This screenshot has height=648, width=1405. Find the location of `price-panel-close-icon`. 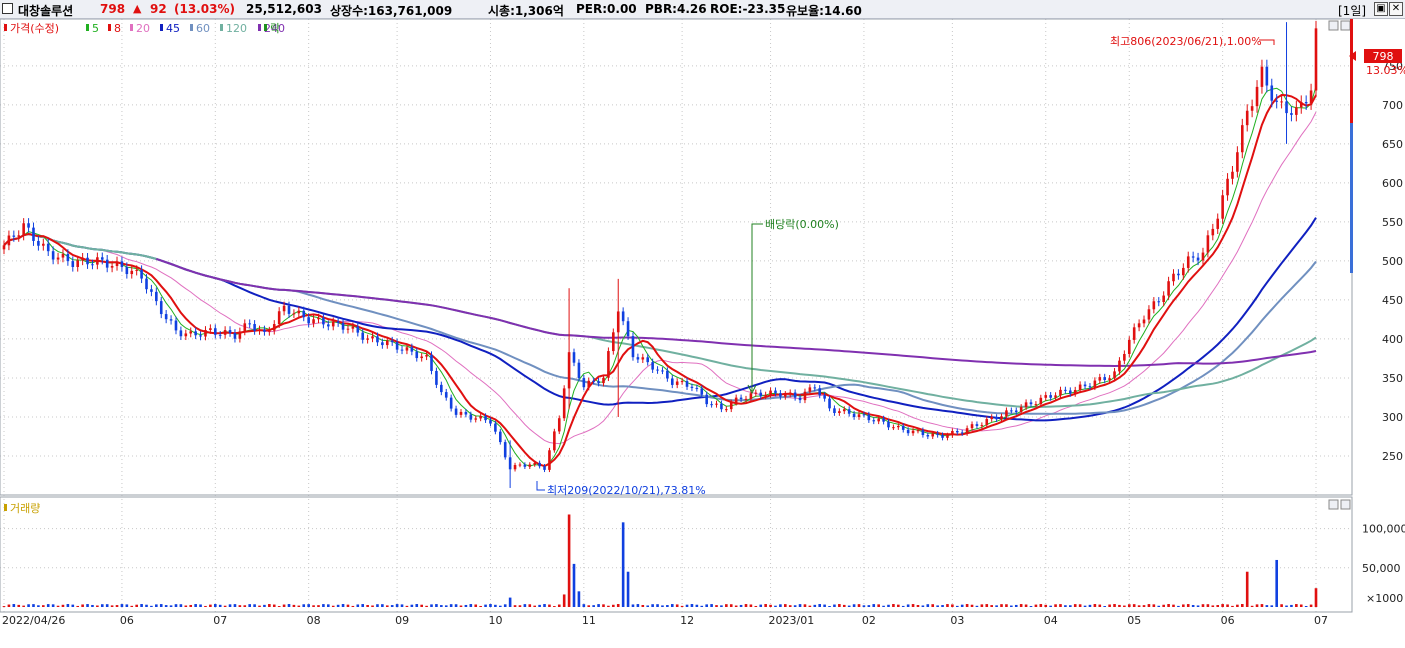

price-panel-close-icon is located at coordinates (1345, 25).